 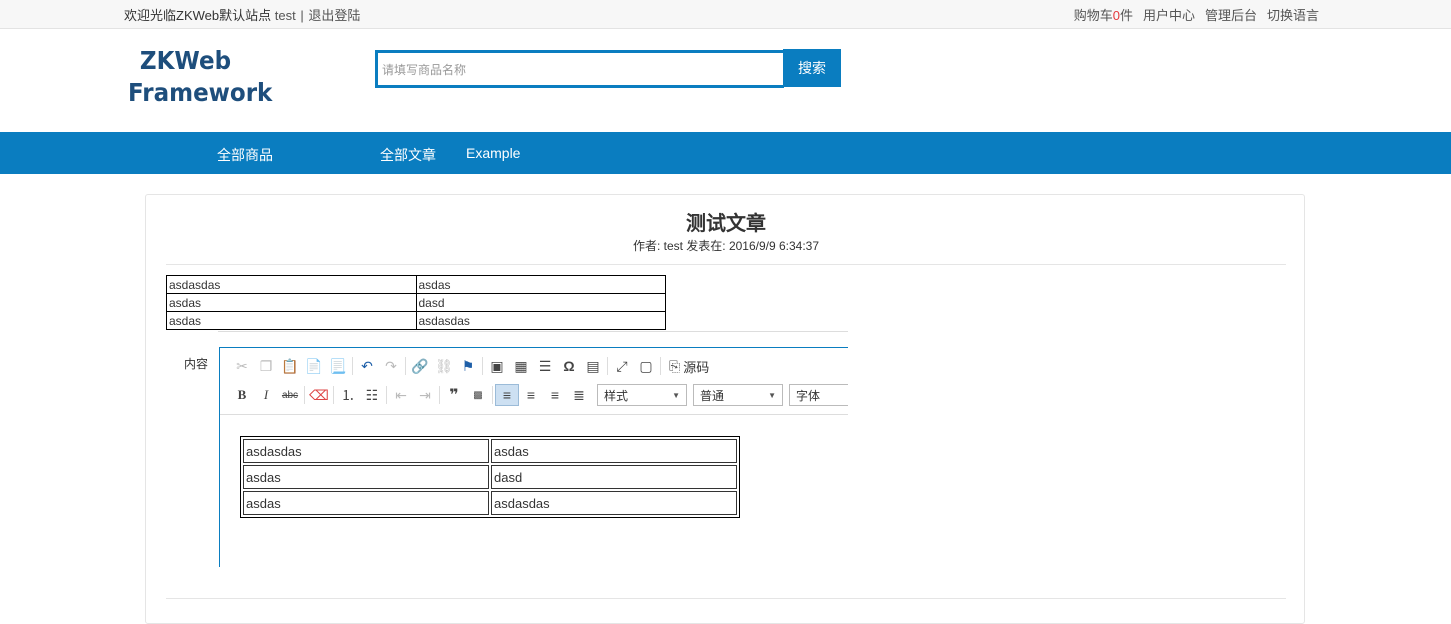 I want to click on paste-text-icon: 📄, so click(x=314, y=366).